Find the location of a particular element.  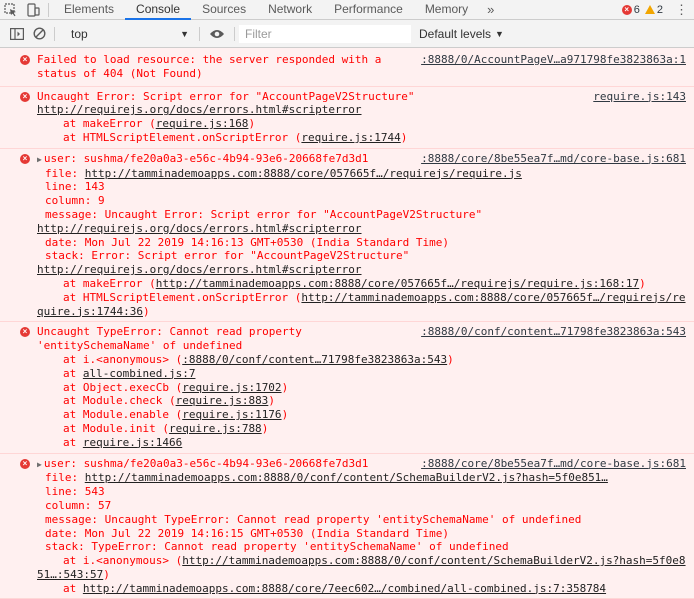

tab-performance: Performance is located at coordinates (368, 10).